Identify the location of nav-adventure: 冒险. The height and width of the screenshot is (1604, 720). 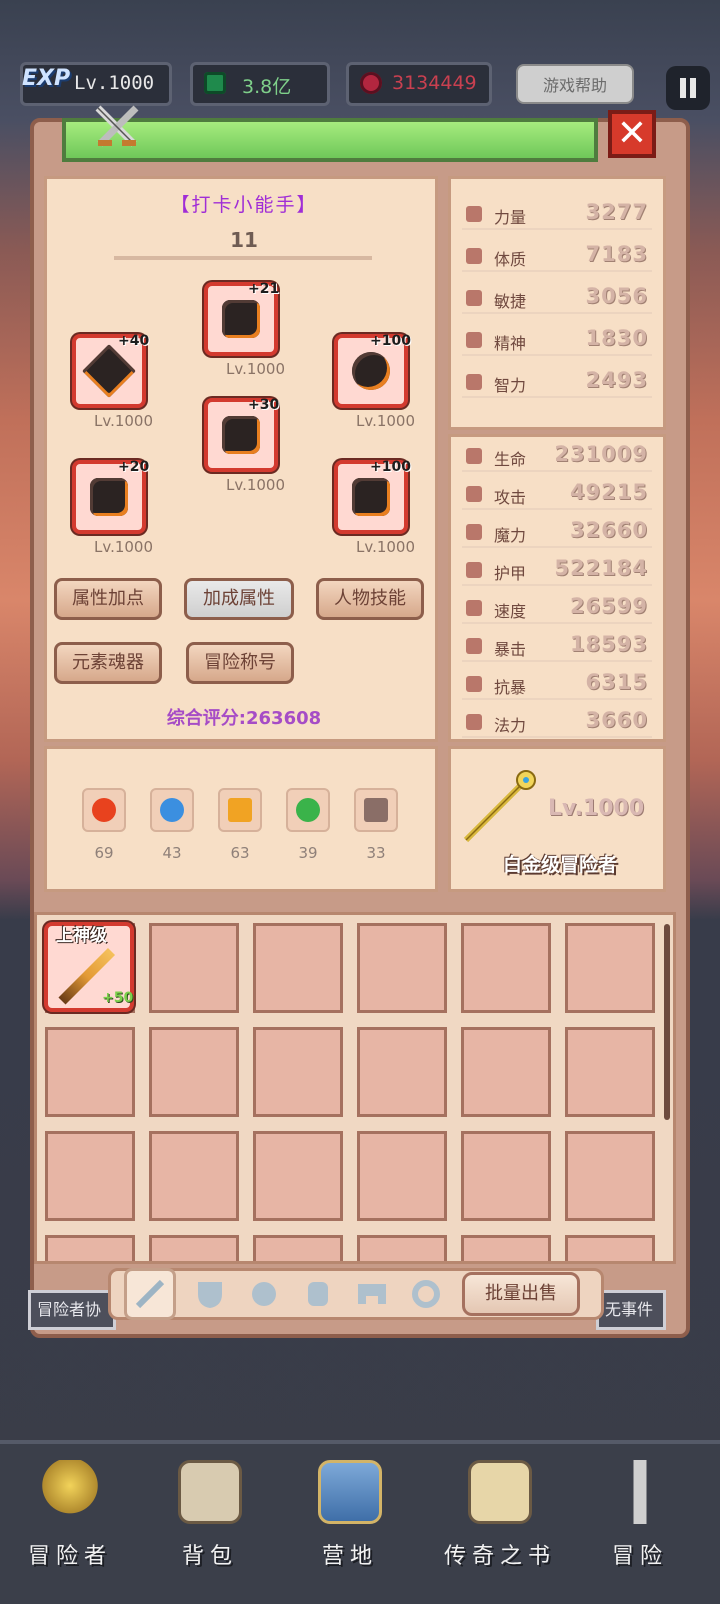
(640, 1522).